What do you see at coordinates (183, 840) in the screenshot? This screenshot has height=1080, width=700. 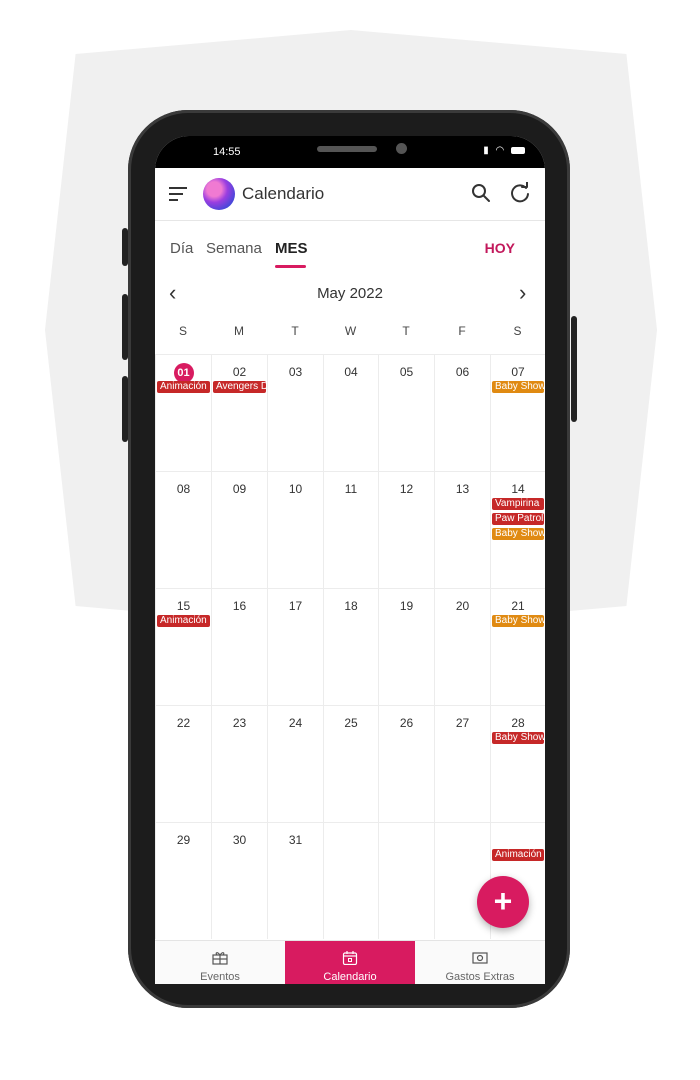 I see `day-number: 29` at bounding box center [183, 840].